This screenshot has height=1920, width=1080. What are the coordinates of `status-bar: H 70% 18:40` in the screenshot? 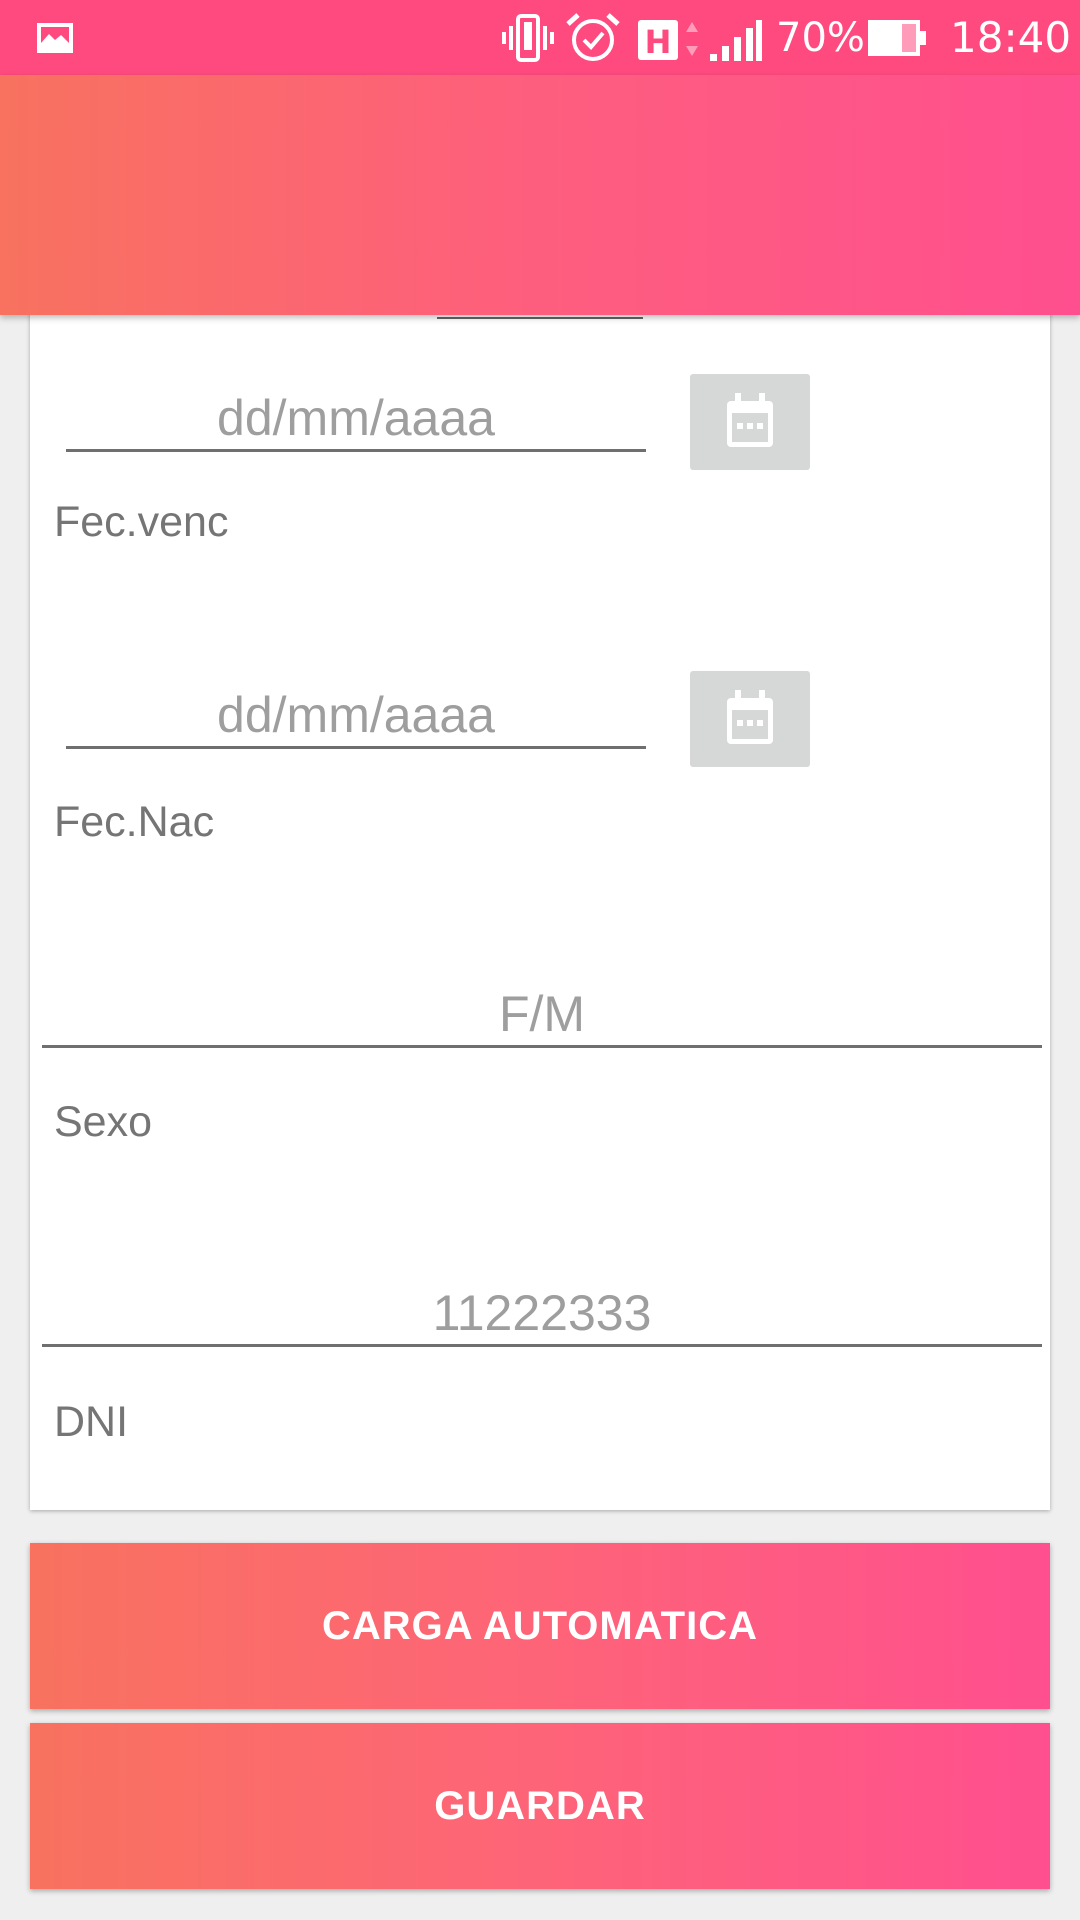 It's located at (540, 37).